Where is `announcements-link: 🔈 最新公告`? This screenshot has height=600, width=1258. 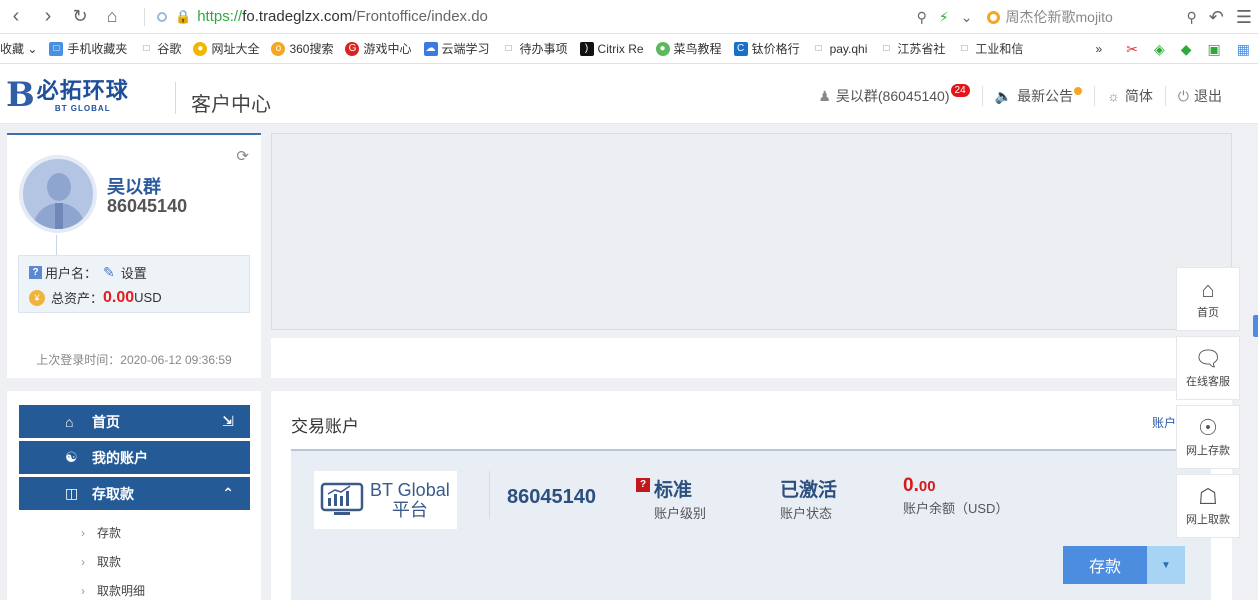 announcements-link: 🔈 最新公告 is located at coordinates (1039, 96).